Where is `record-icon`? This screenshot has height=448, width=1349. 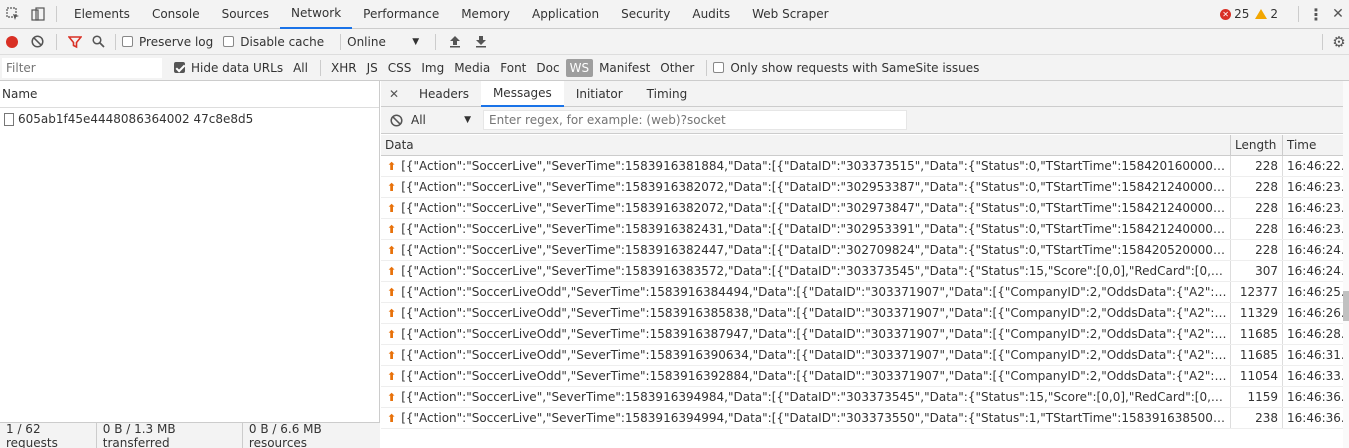 record-icon is located at coordinates (12, 41).